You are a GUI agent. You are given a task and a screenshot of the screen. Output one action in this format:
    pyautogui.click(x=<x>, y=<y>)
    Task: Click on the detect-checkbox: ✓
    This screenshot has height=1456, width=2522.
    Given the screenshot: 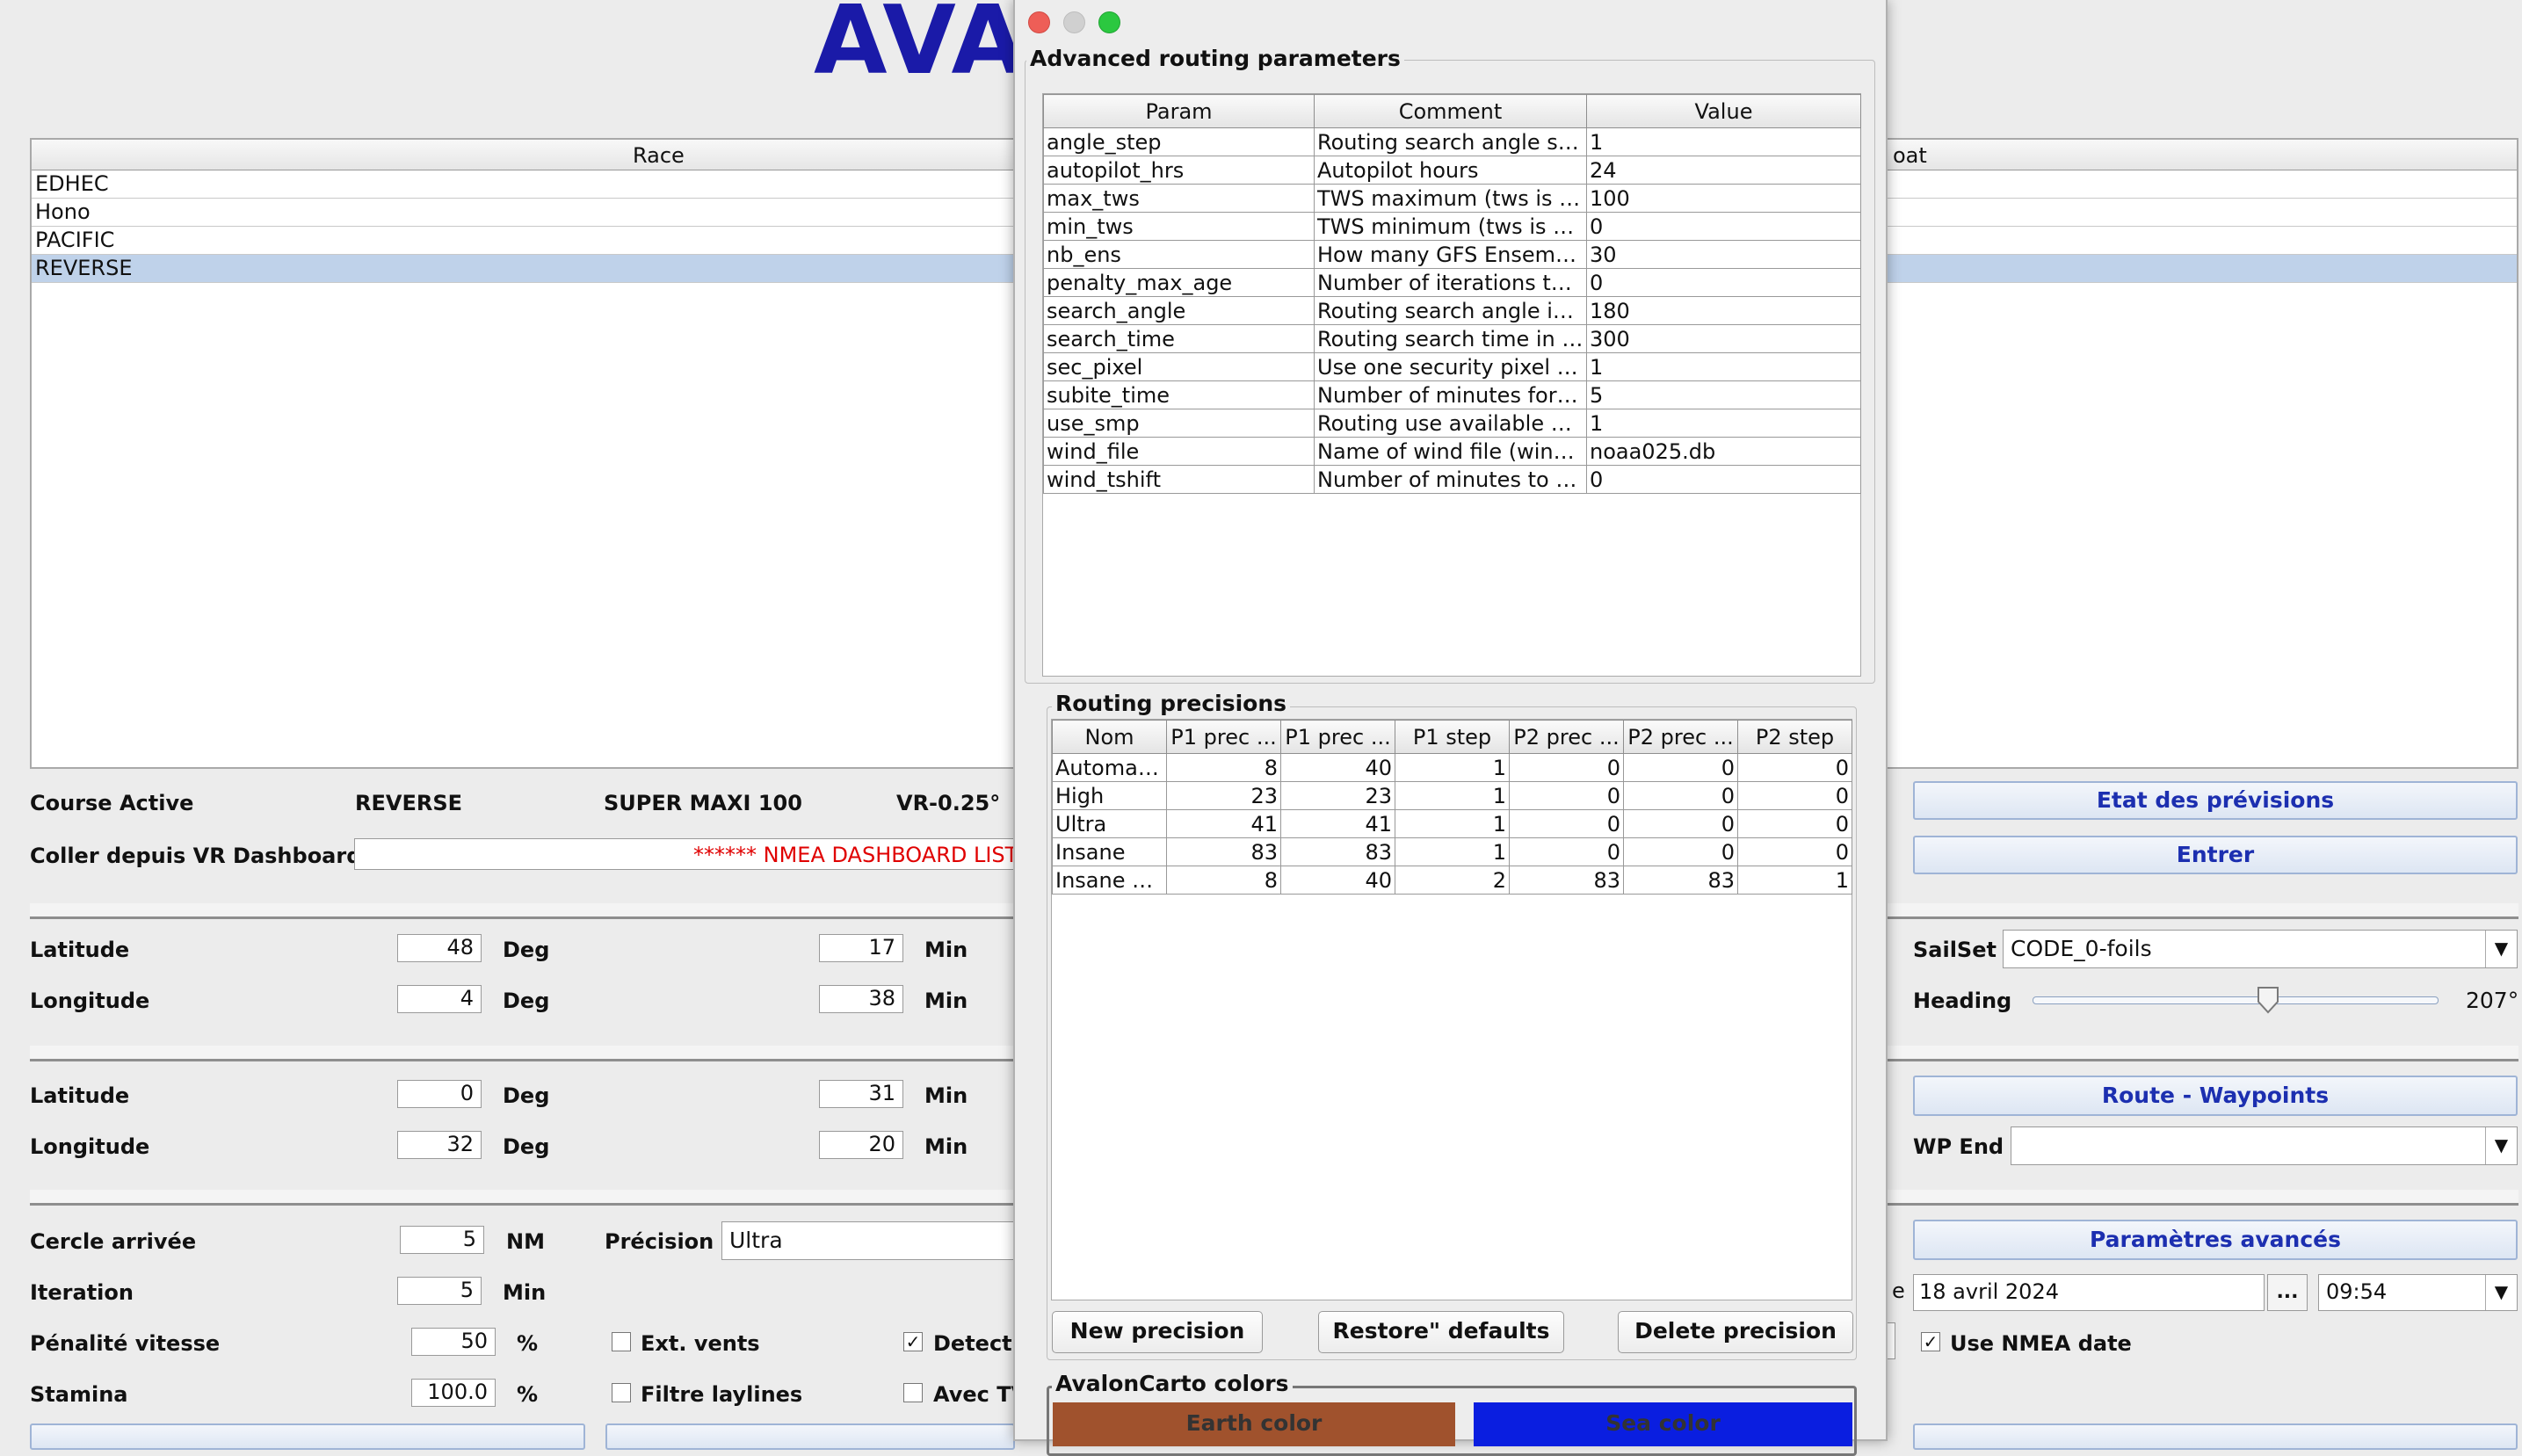 What is the action you would take?
    pyautogui.click(x=913, y=1341)
    